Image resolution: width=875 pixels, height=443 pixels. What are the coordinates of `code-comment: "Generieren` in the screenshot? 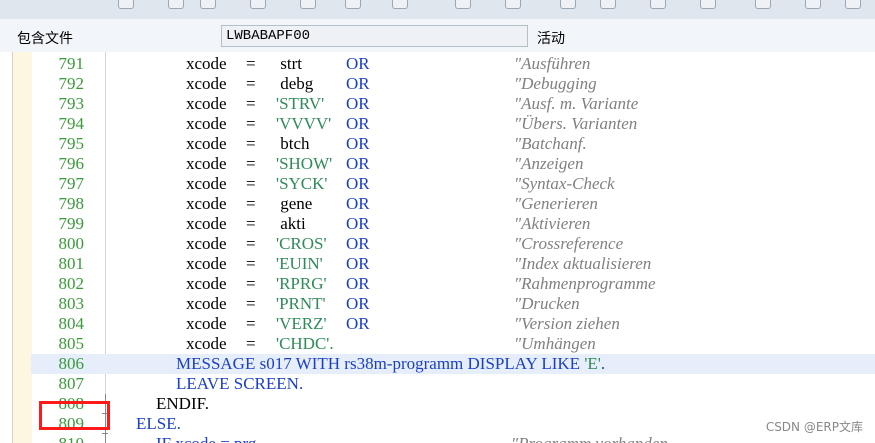 It's located at (556, 203).